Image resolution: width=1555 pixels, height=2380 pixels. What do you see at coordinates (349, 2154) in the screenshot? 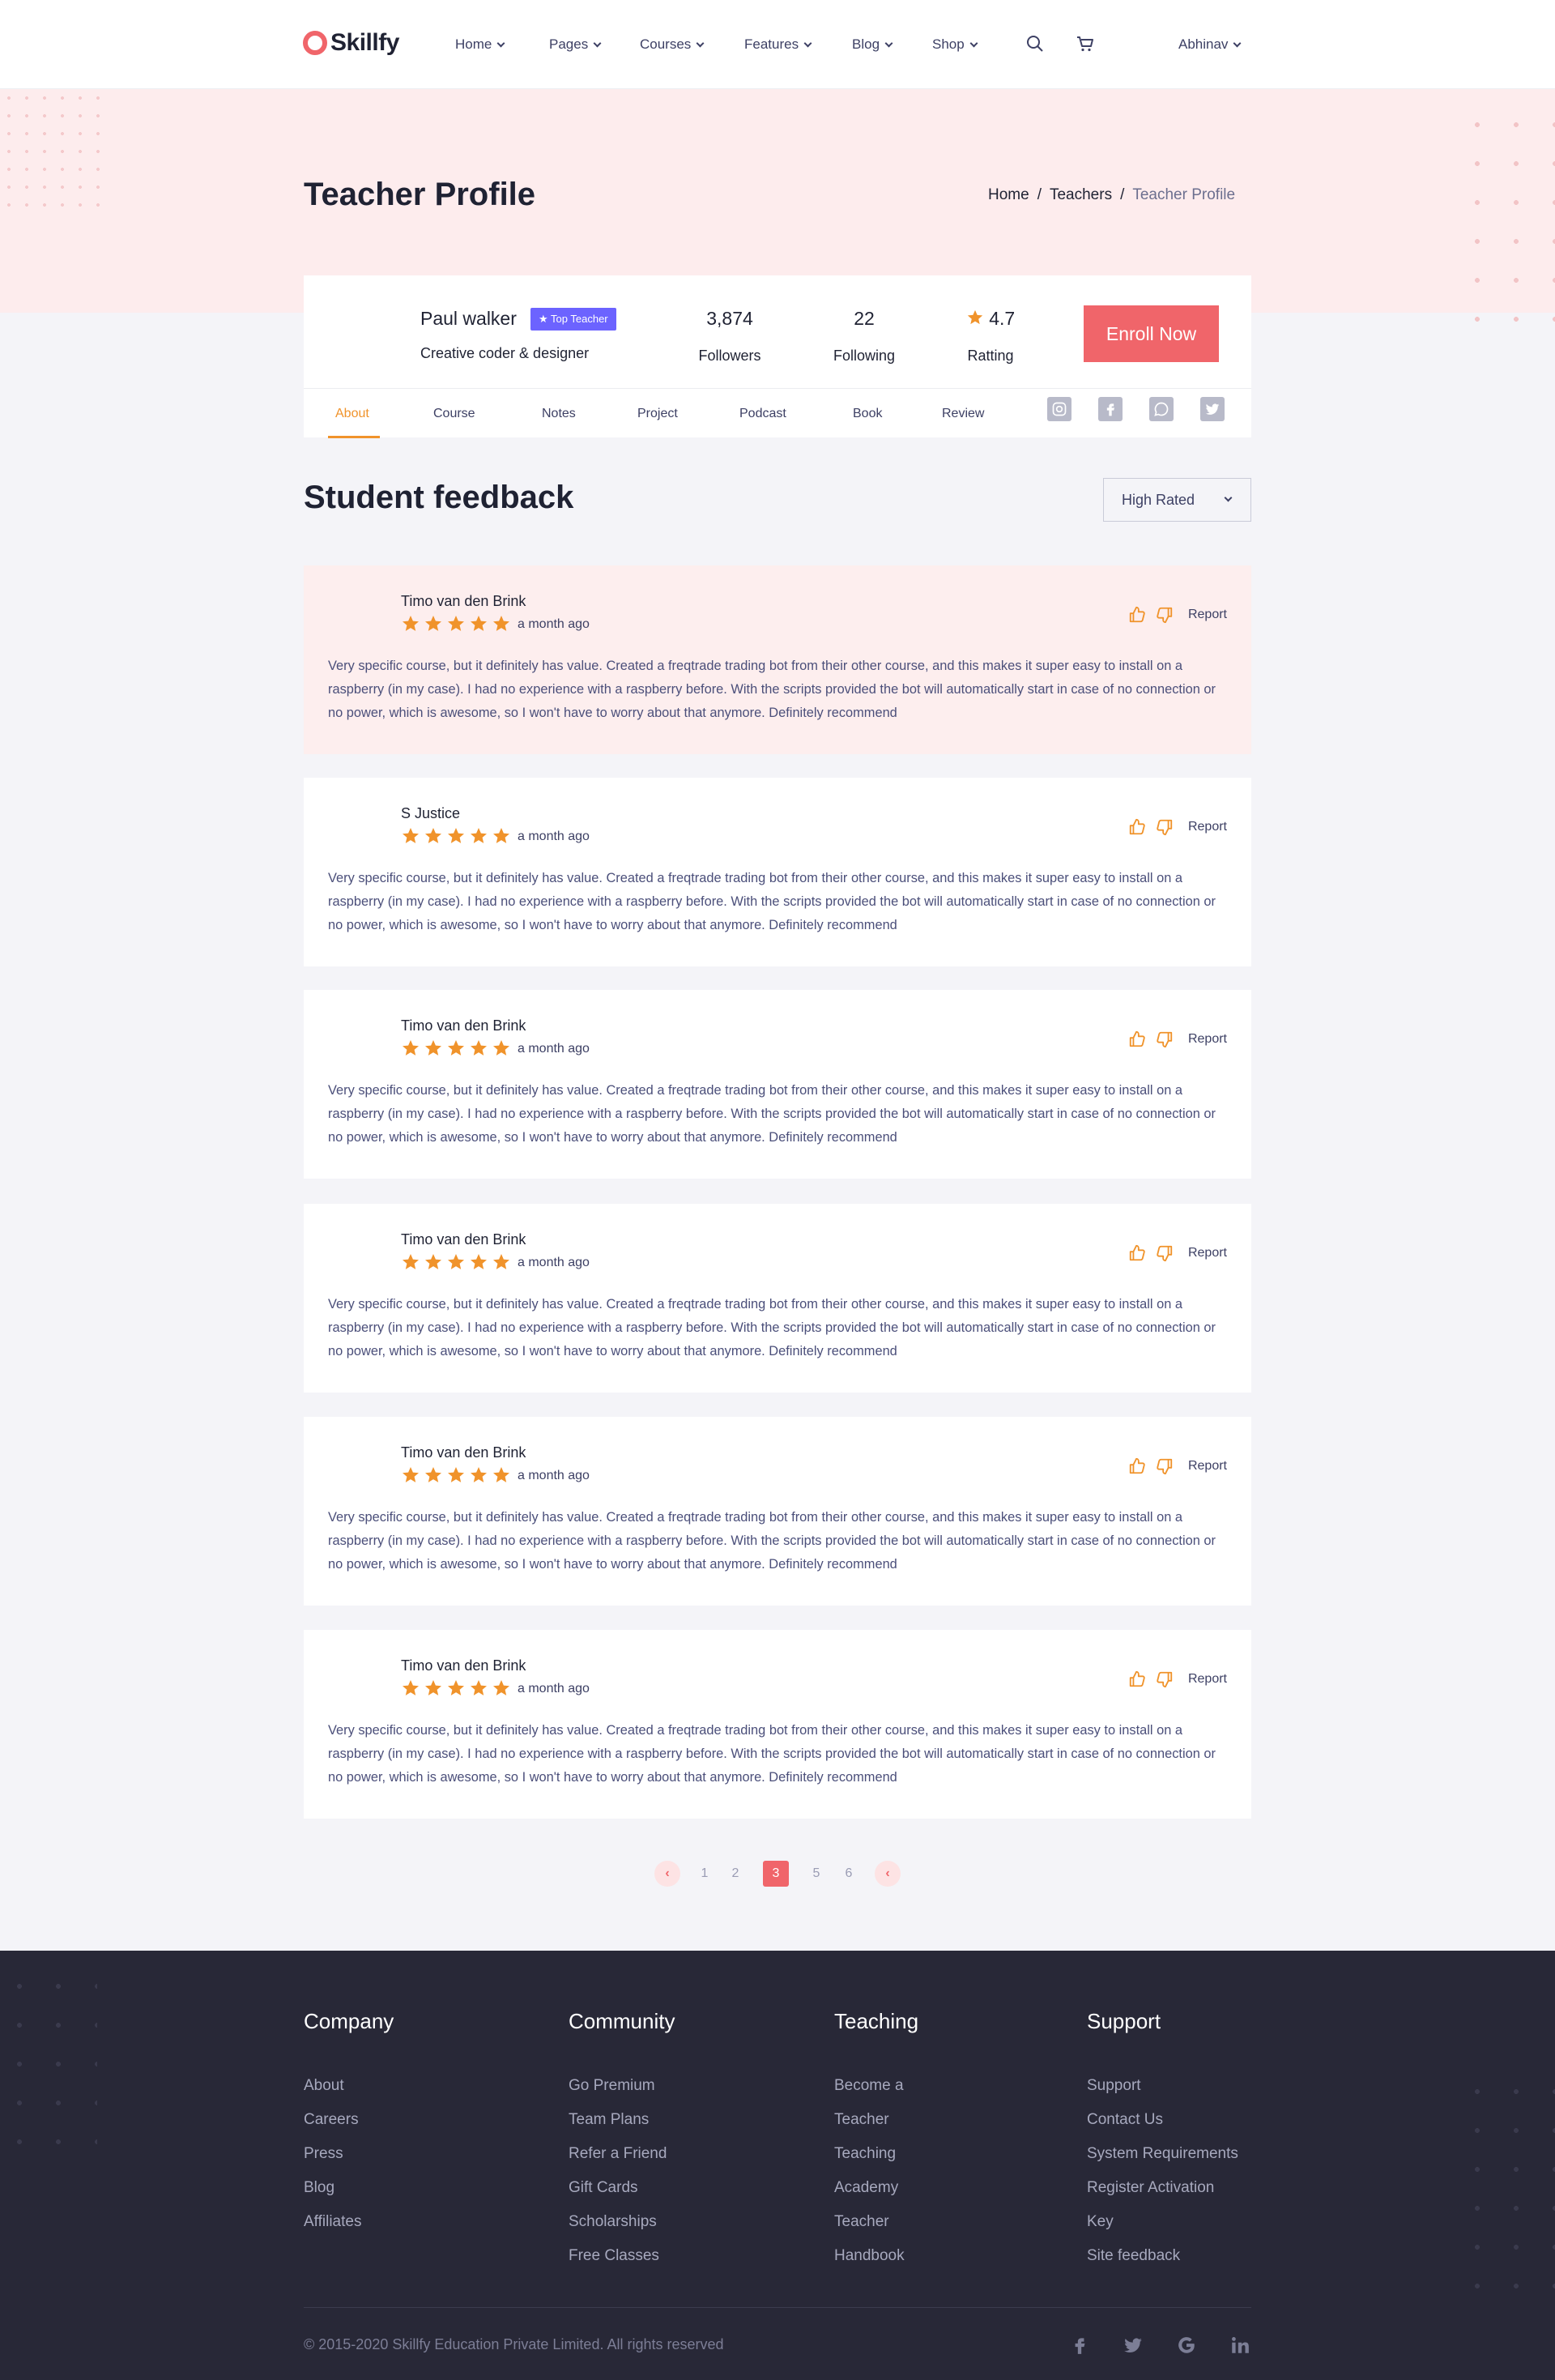
I see `footer-link: Press` at bounding box center [349, 2154].